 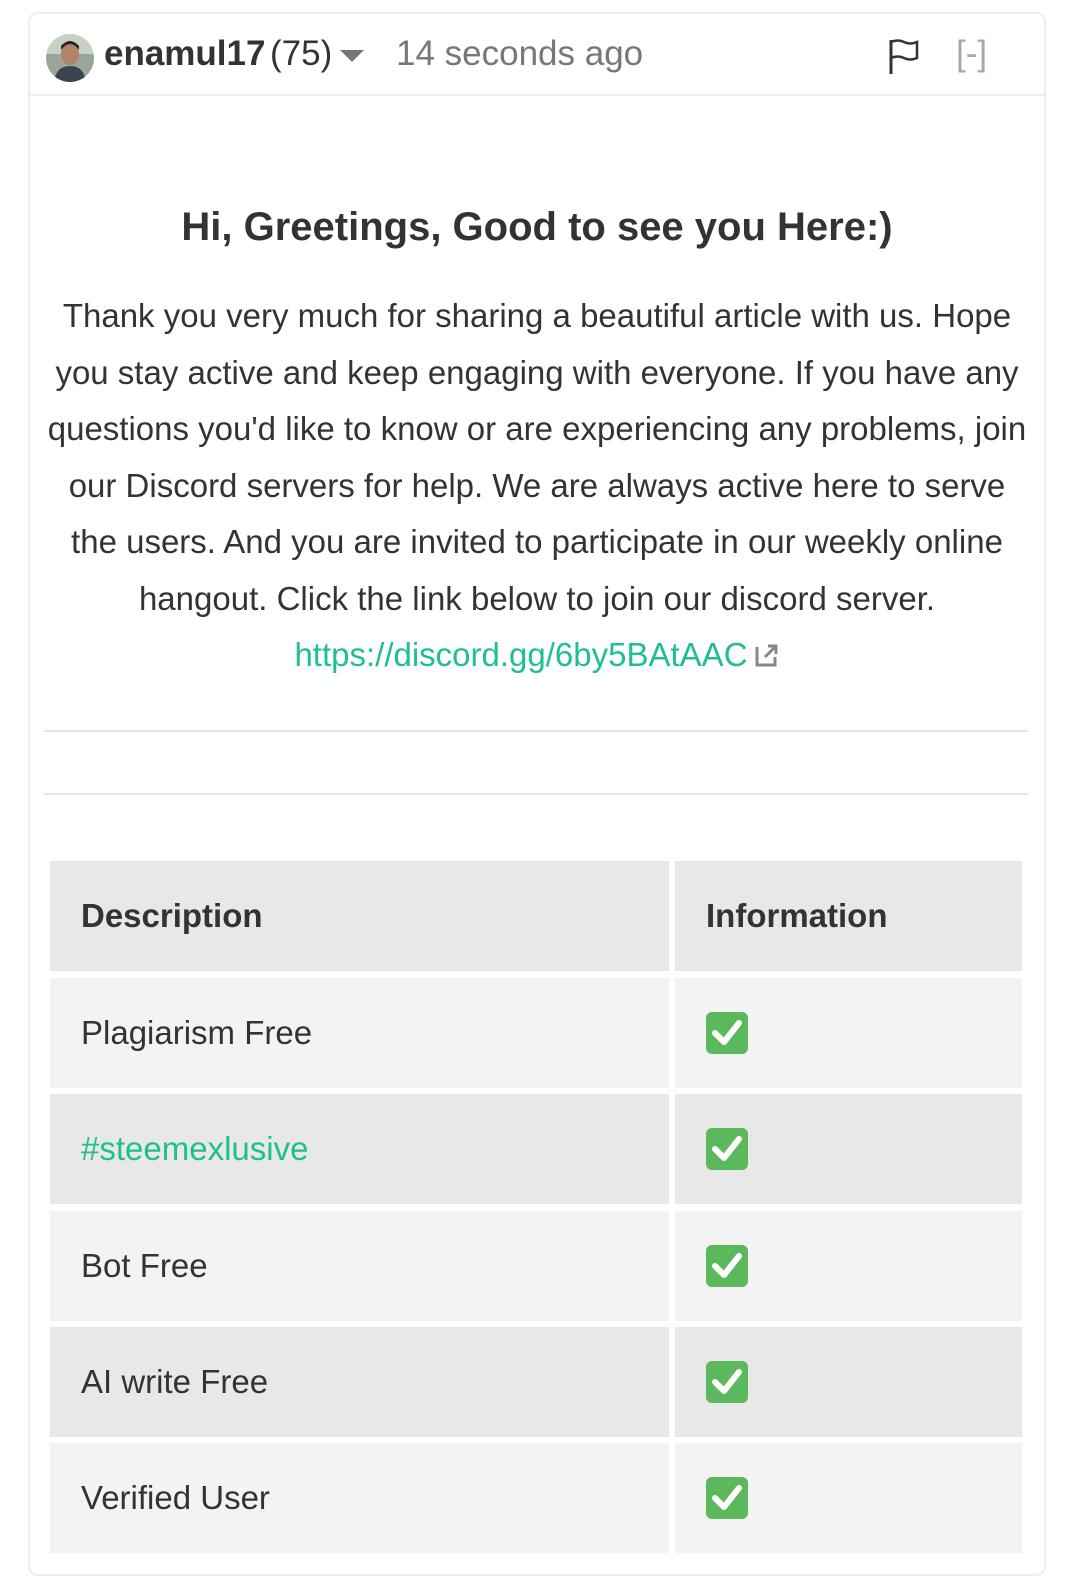 I want to click on table-cell-description: #steemexlusive, so click(x=359, y=1149).